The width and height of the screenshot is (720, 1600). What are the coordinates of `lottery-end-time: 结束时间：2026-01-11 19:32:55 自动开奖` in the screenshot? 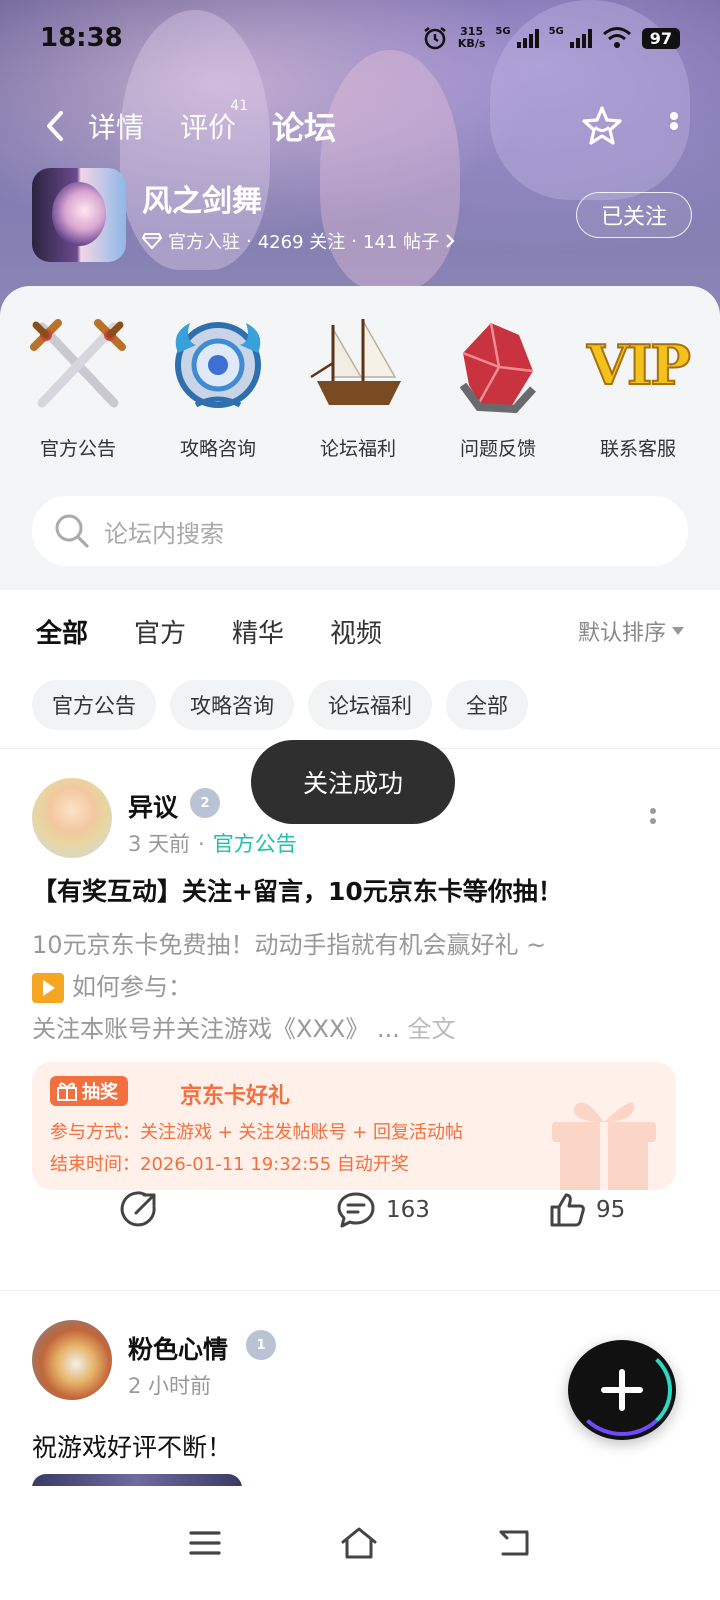 It's located at (229, 1164).